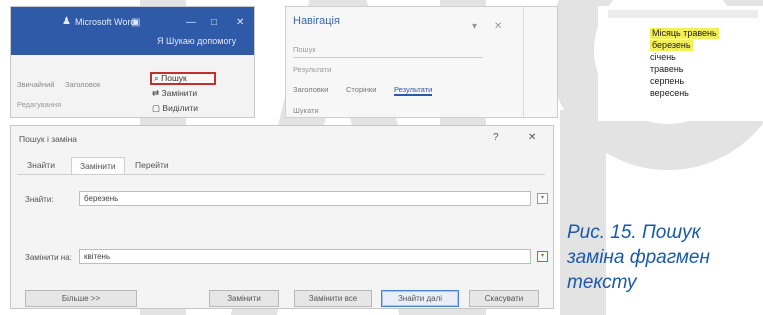  I want to click on select-button: ▢ Виділити, so click(175, 108).